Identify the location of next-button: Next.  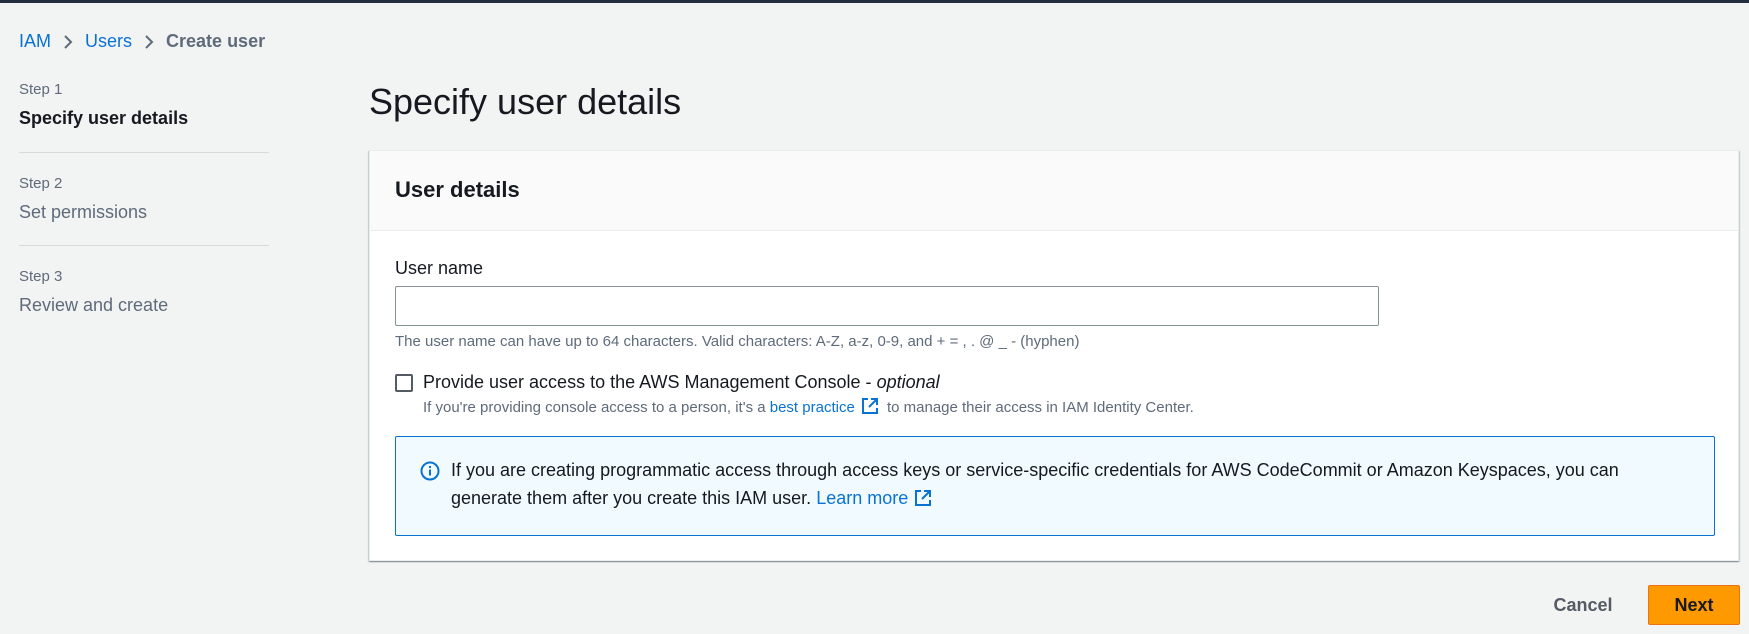
(1694, 605).